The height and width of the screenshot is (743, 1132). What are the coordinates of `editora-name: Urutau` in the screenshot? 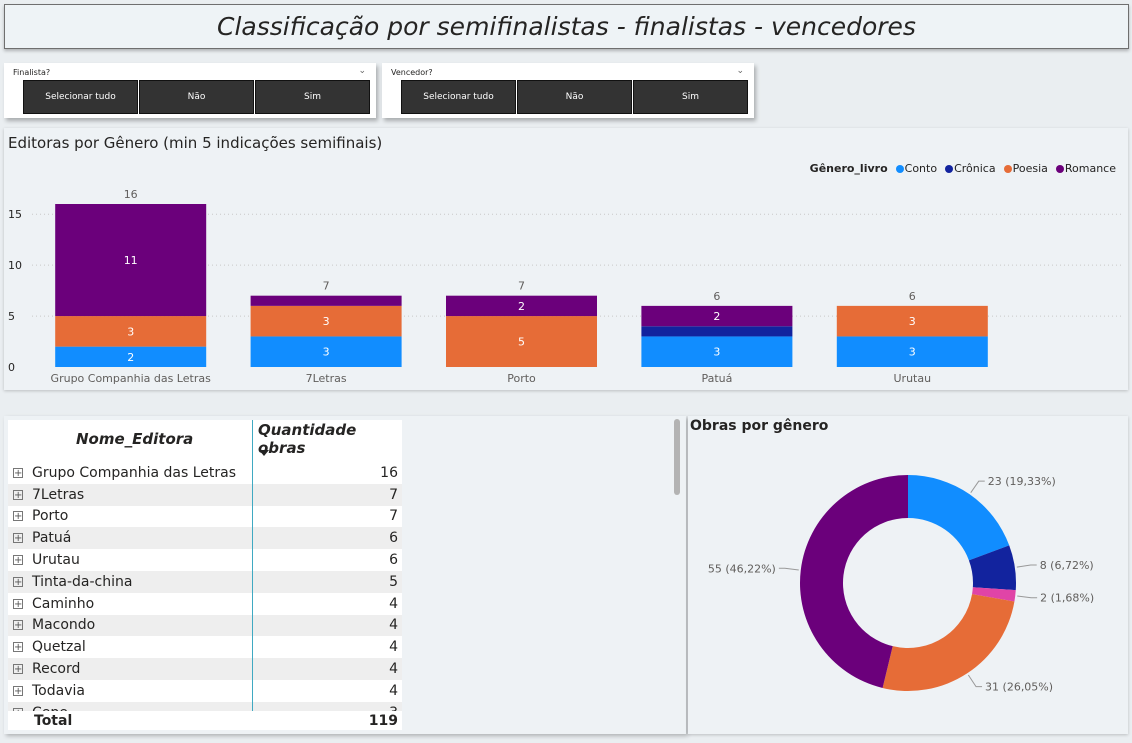 It's located at (56, 560).